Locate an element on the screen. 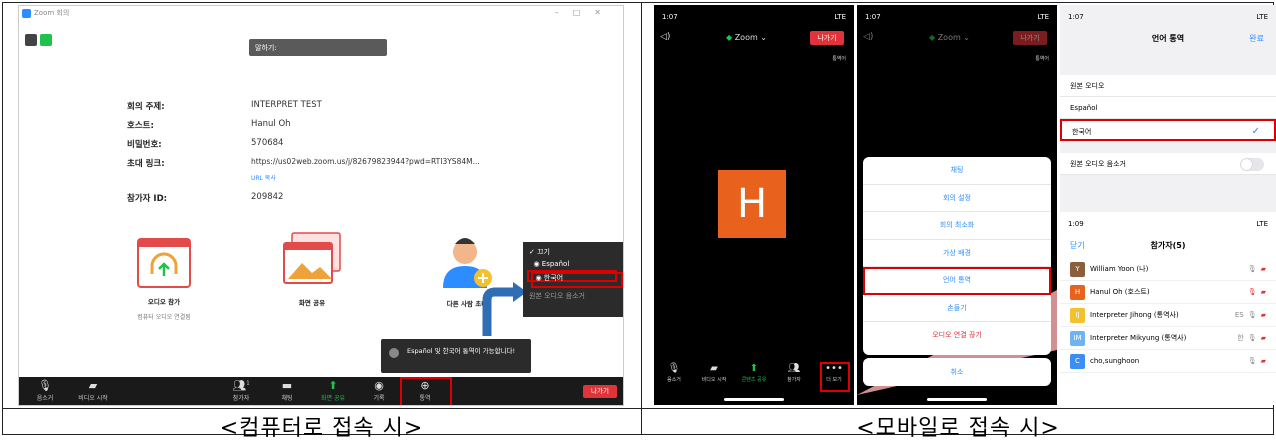 This screenshot has height=442, width=1276. participants-button: 👥︎1 참가자 is located at coordinates (241, 390).